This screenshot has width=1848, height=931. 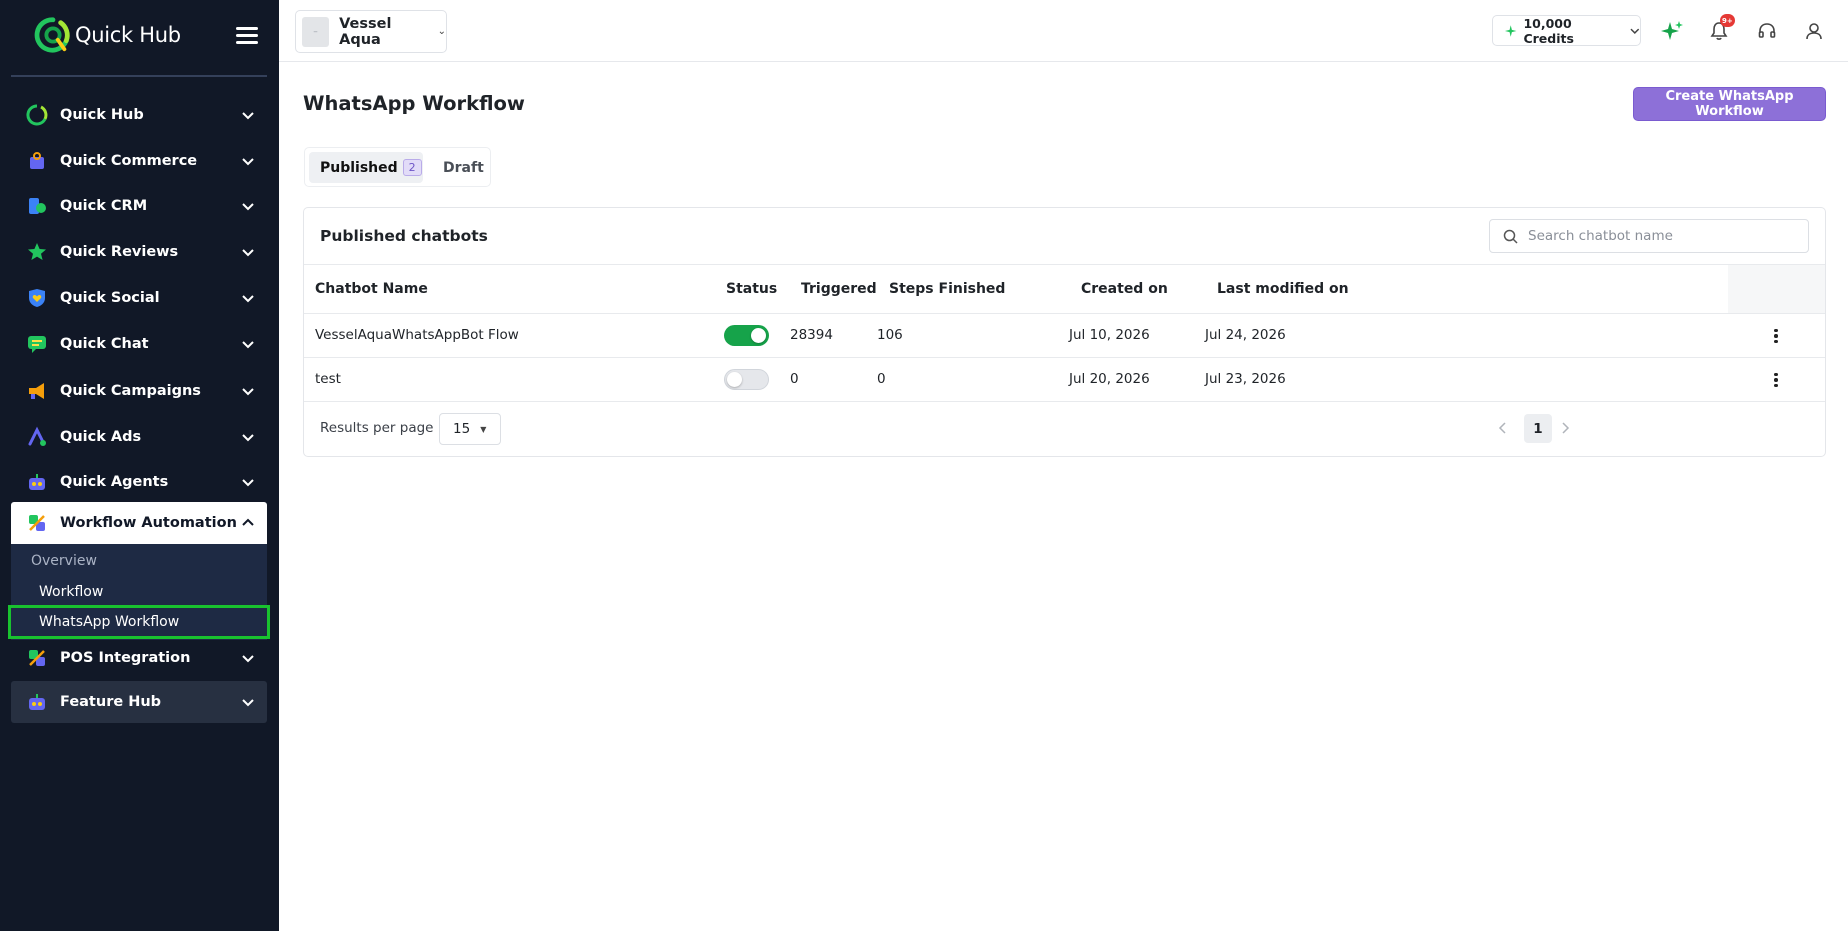 I want to click on menu-toggle-icon, so click(x=247, y=36).